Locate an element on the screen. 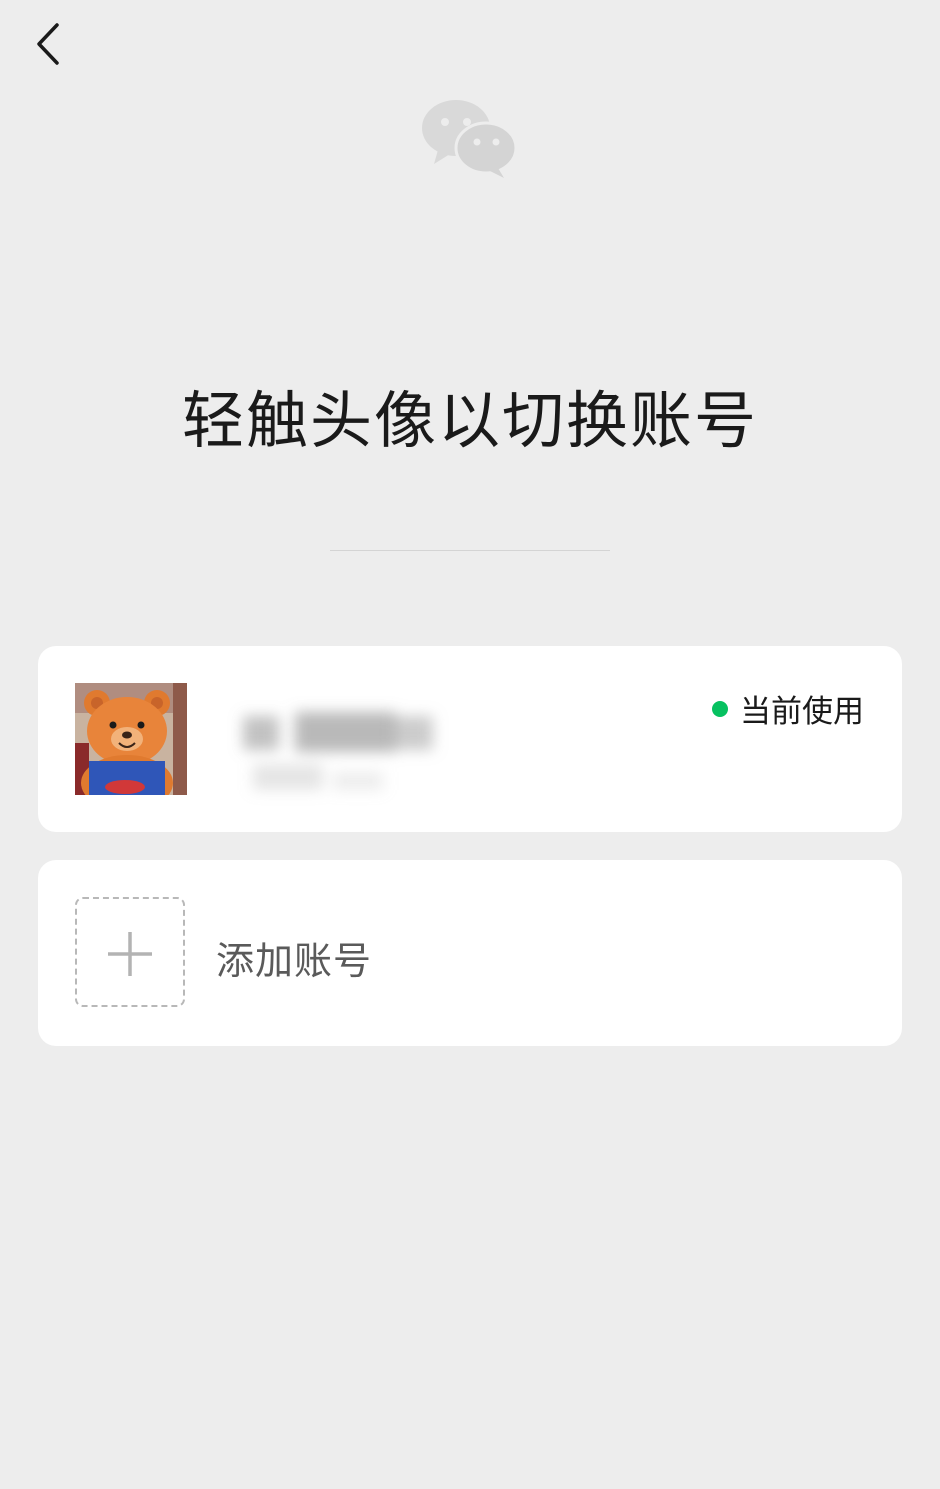  bear-avatar is located at coordinates (131, 739).